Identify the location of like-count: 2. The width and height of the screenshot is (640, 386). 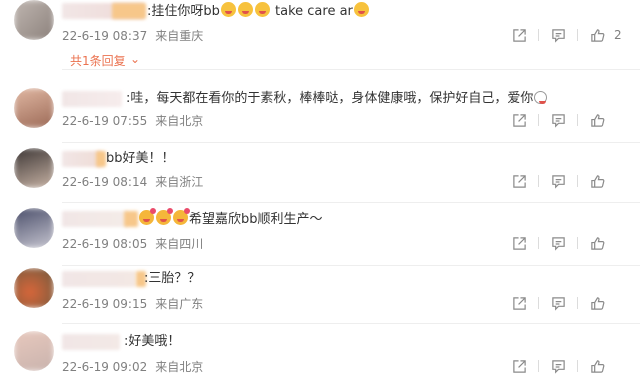
(618, 35).